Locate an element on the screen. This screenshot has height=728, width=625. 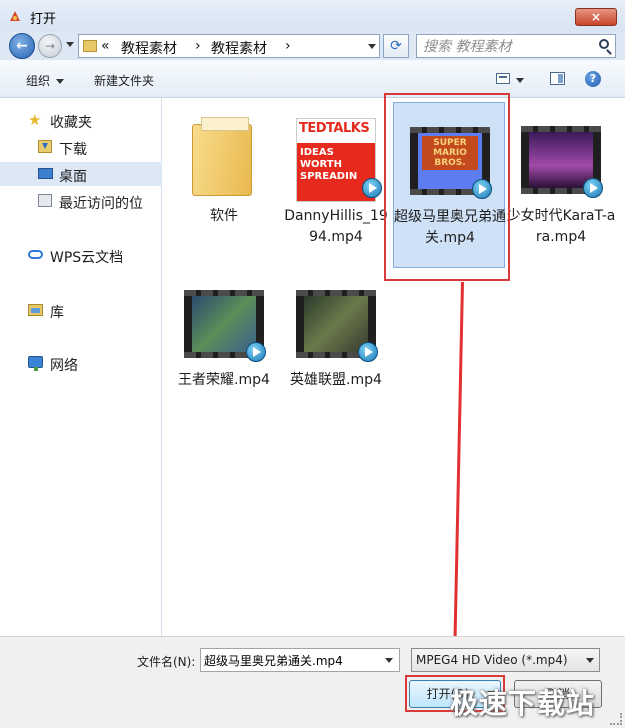
organize-menu: 组织 is located at coordinates (45, 80).